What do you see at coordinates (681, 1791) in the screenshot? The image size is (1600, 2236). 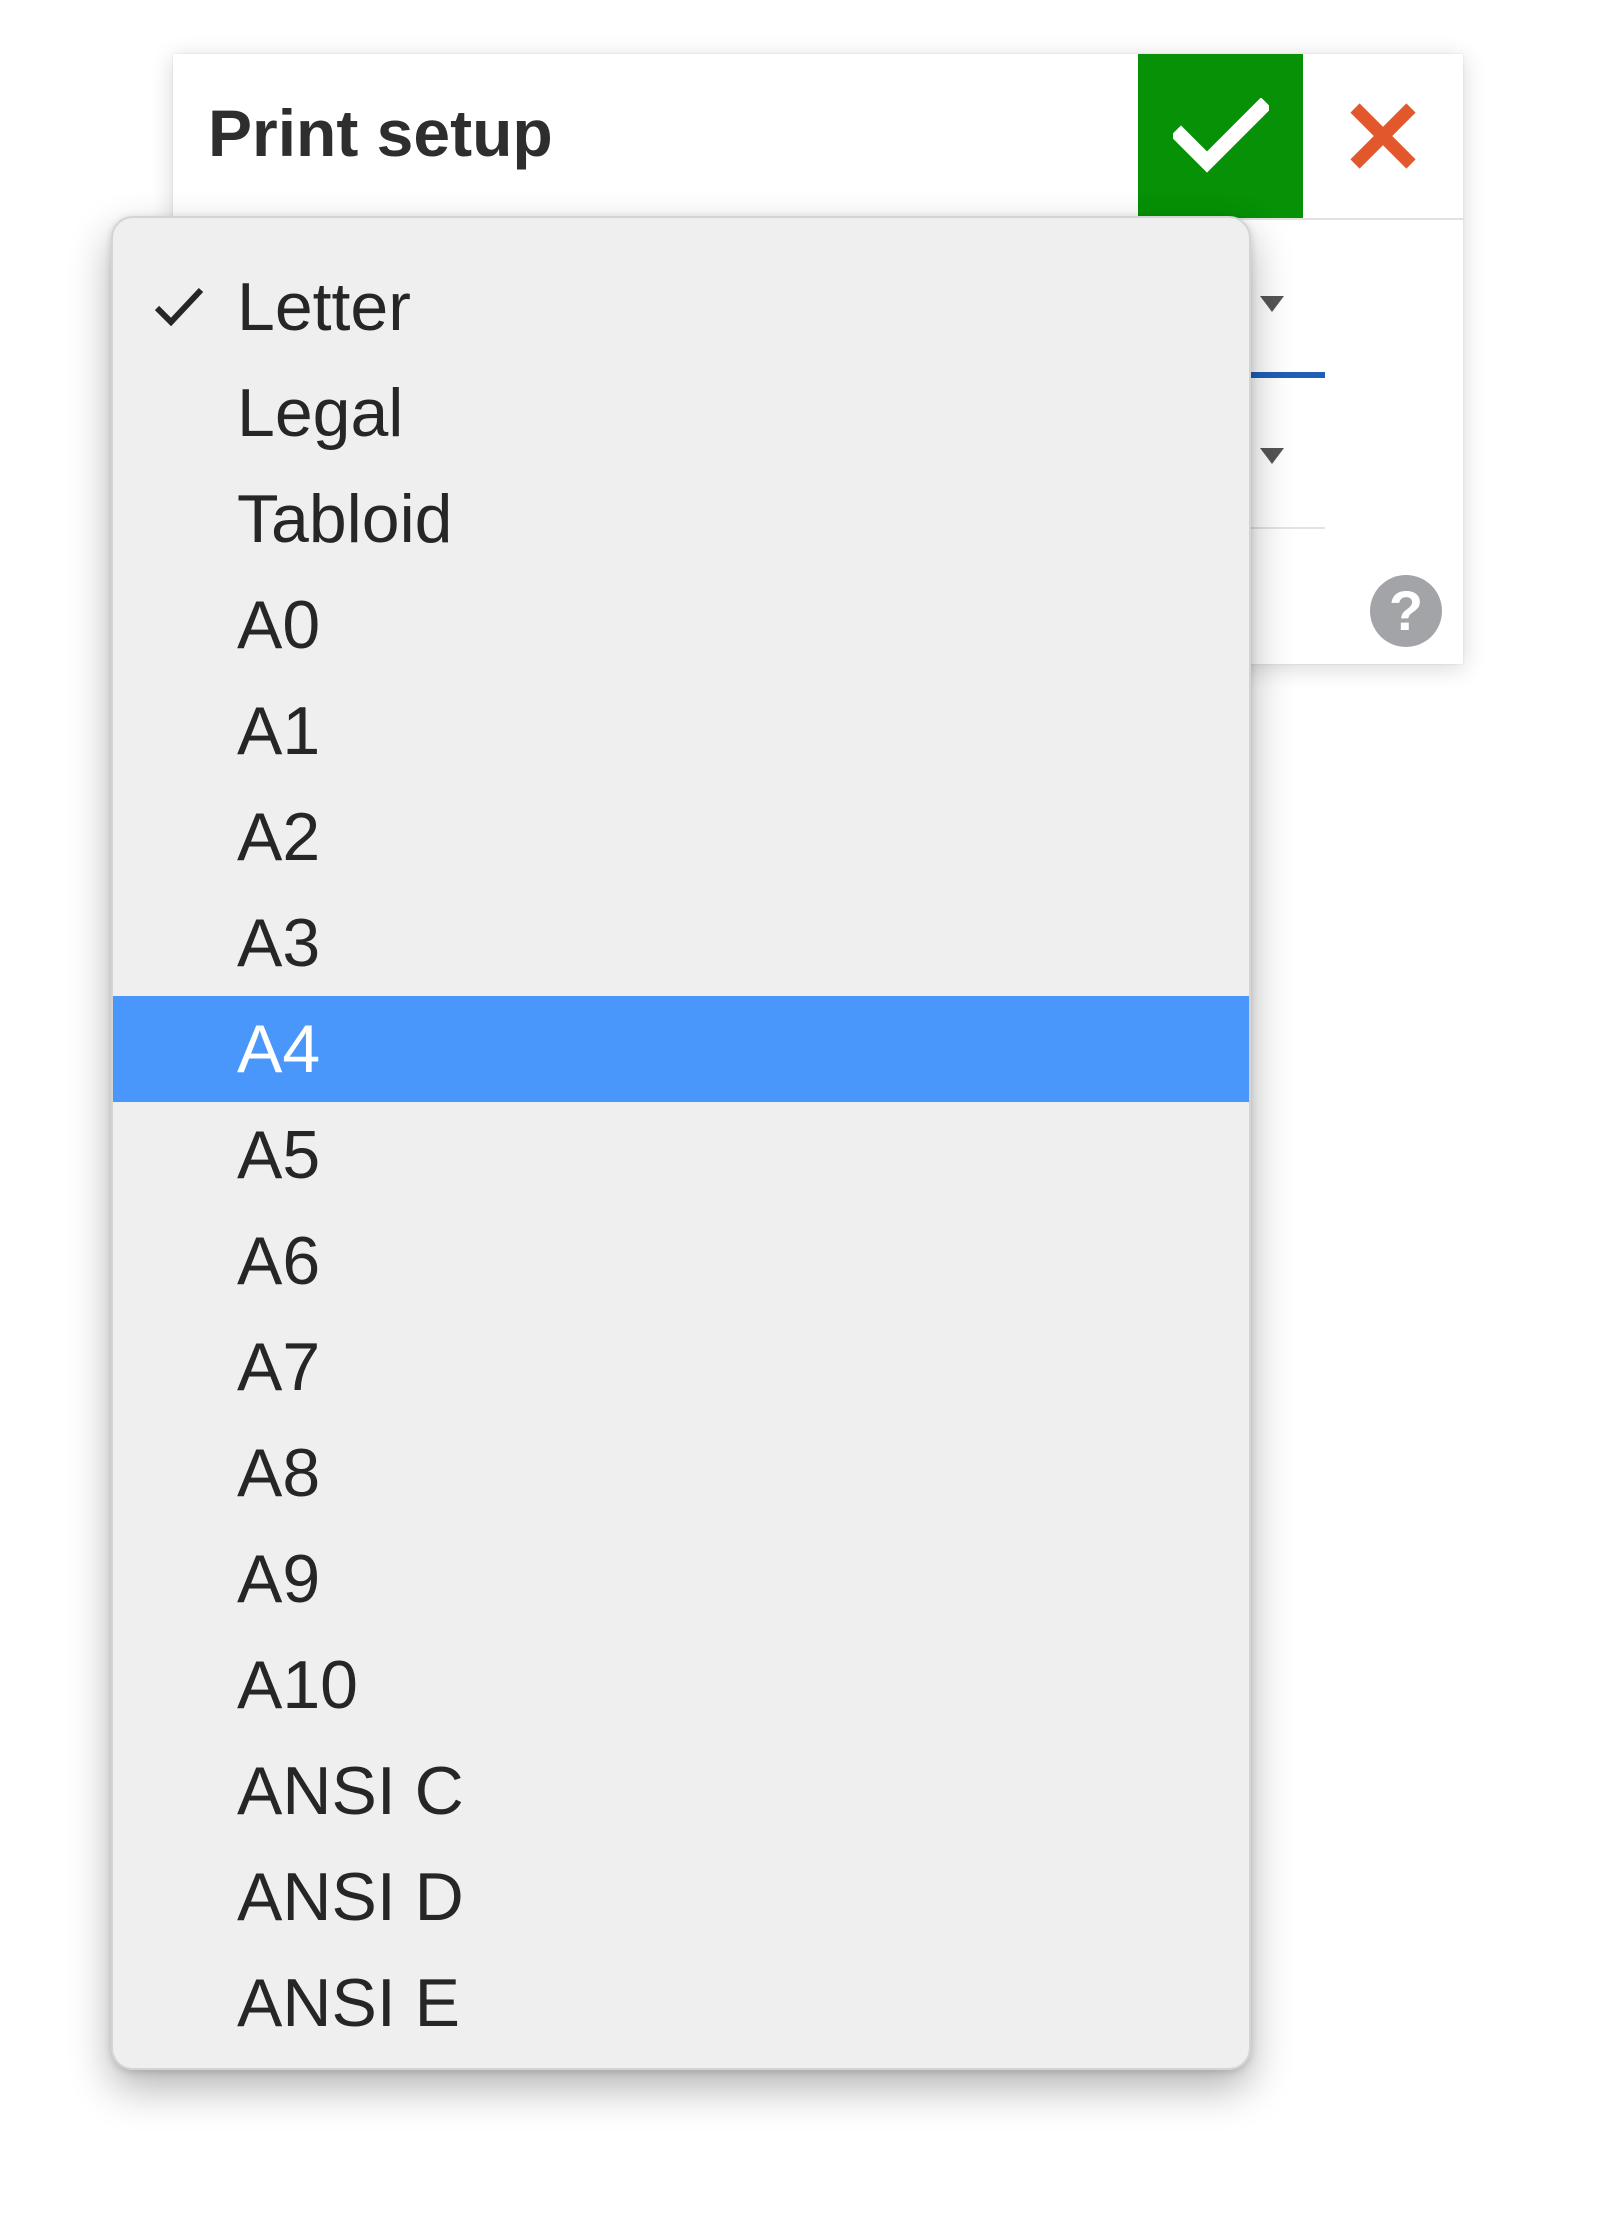 I see `menu-item-ansi-c: ANSI C` at bounding box center [681, 1791].